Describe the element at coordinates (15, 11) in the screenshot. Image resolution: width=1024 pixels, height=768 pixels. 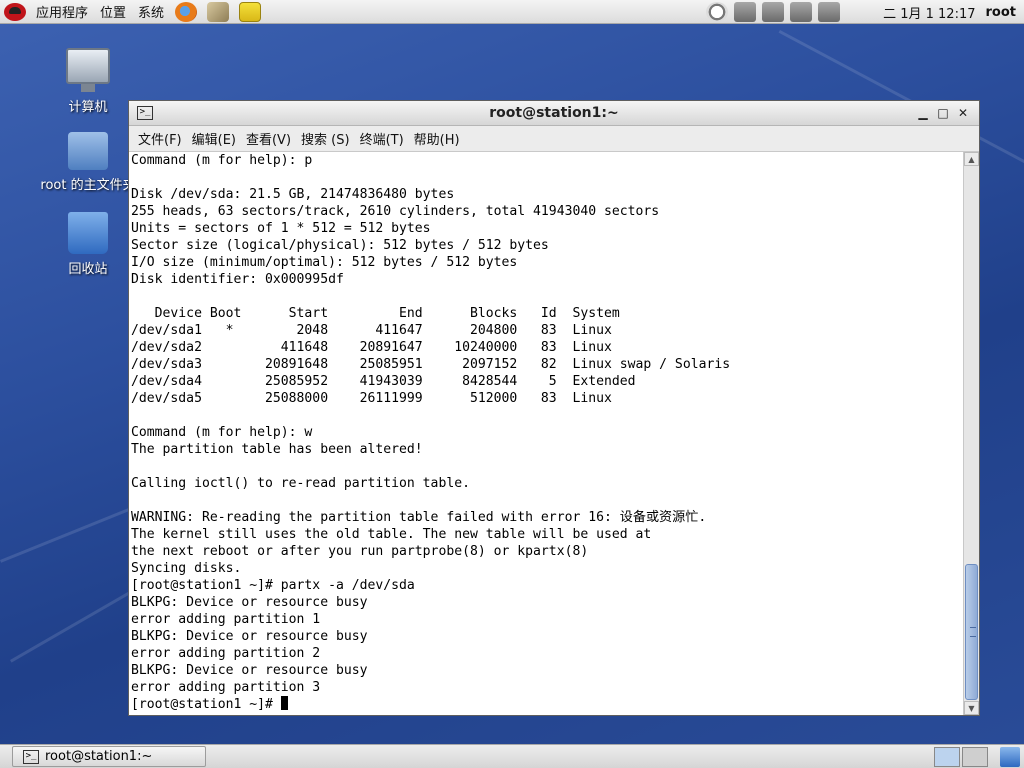
I see `redhat-logo-icon` at that location.